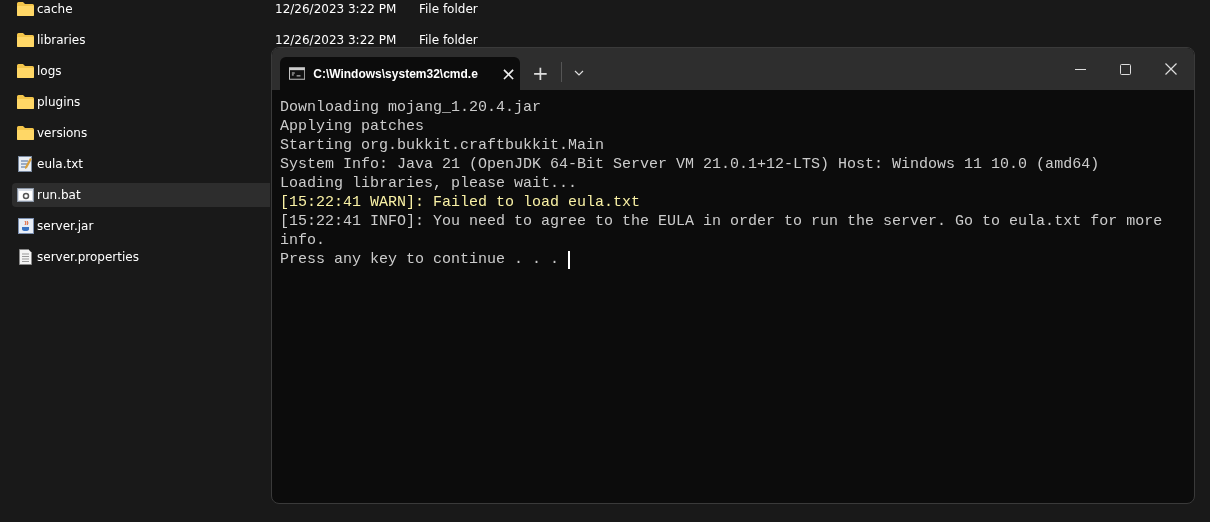  I want to click on document-icon, so click(25, 257).